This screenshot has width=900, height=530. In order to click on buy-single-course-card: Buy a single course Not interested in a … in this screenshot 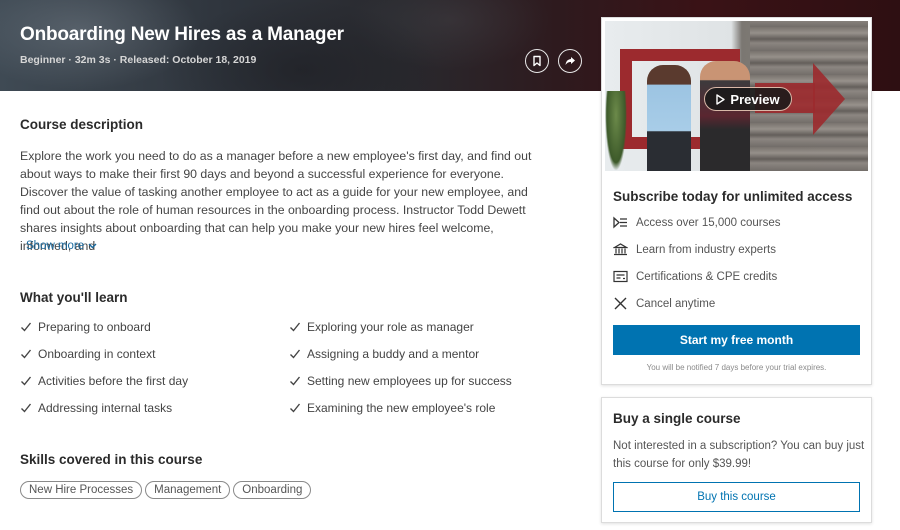, I will do `click(736, 460)`.